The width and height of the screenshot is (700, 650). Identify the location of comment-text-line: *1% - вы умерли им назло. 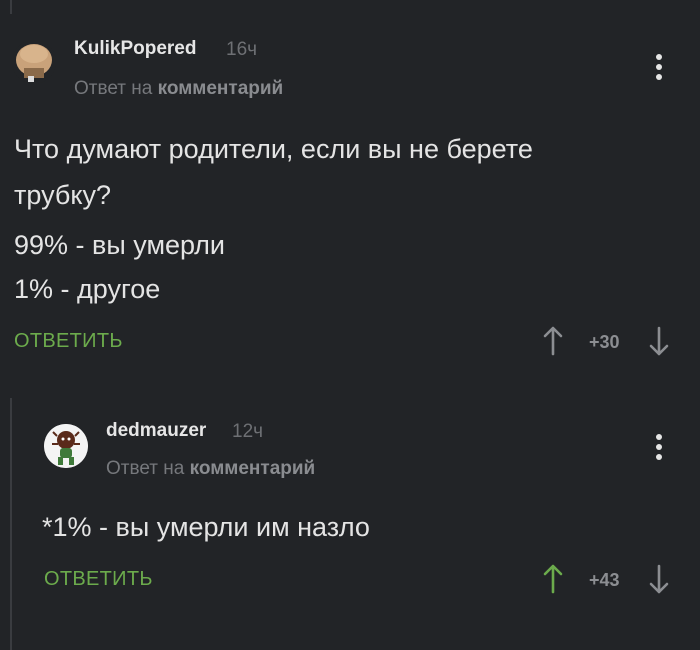
(206, 527).